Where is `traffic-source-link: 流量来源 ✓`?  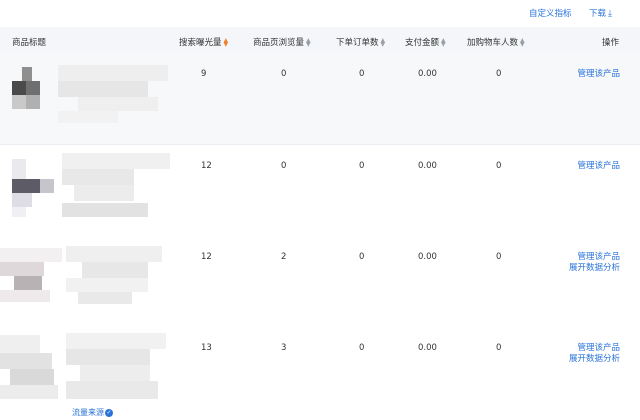 traffic-source-link: 流量来源 ✓ is located at coordinates (92, 412).